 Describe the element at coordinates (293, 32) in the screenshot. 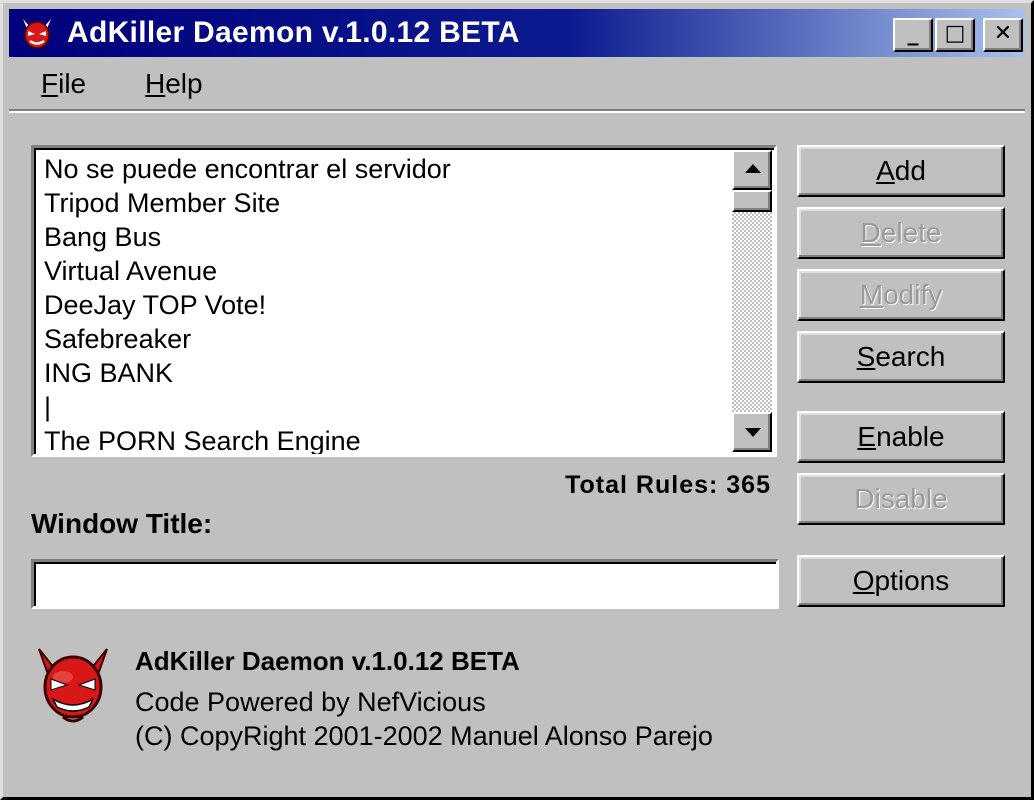

I see `window-title: AdKiller Daemon v.1.0.12 BETA` at that location.